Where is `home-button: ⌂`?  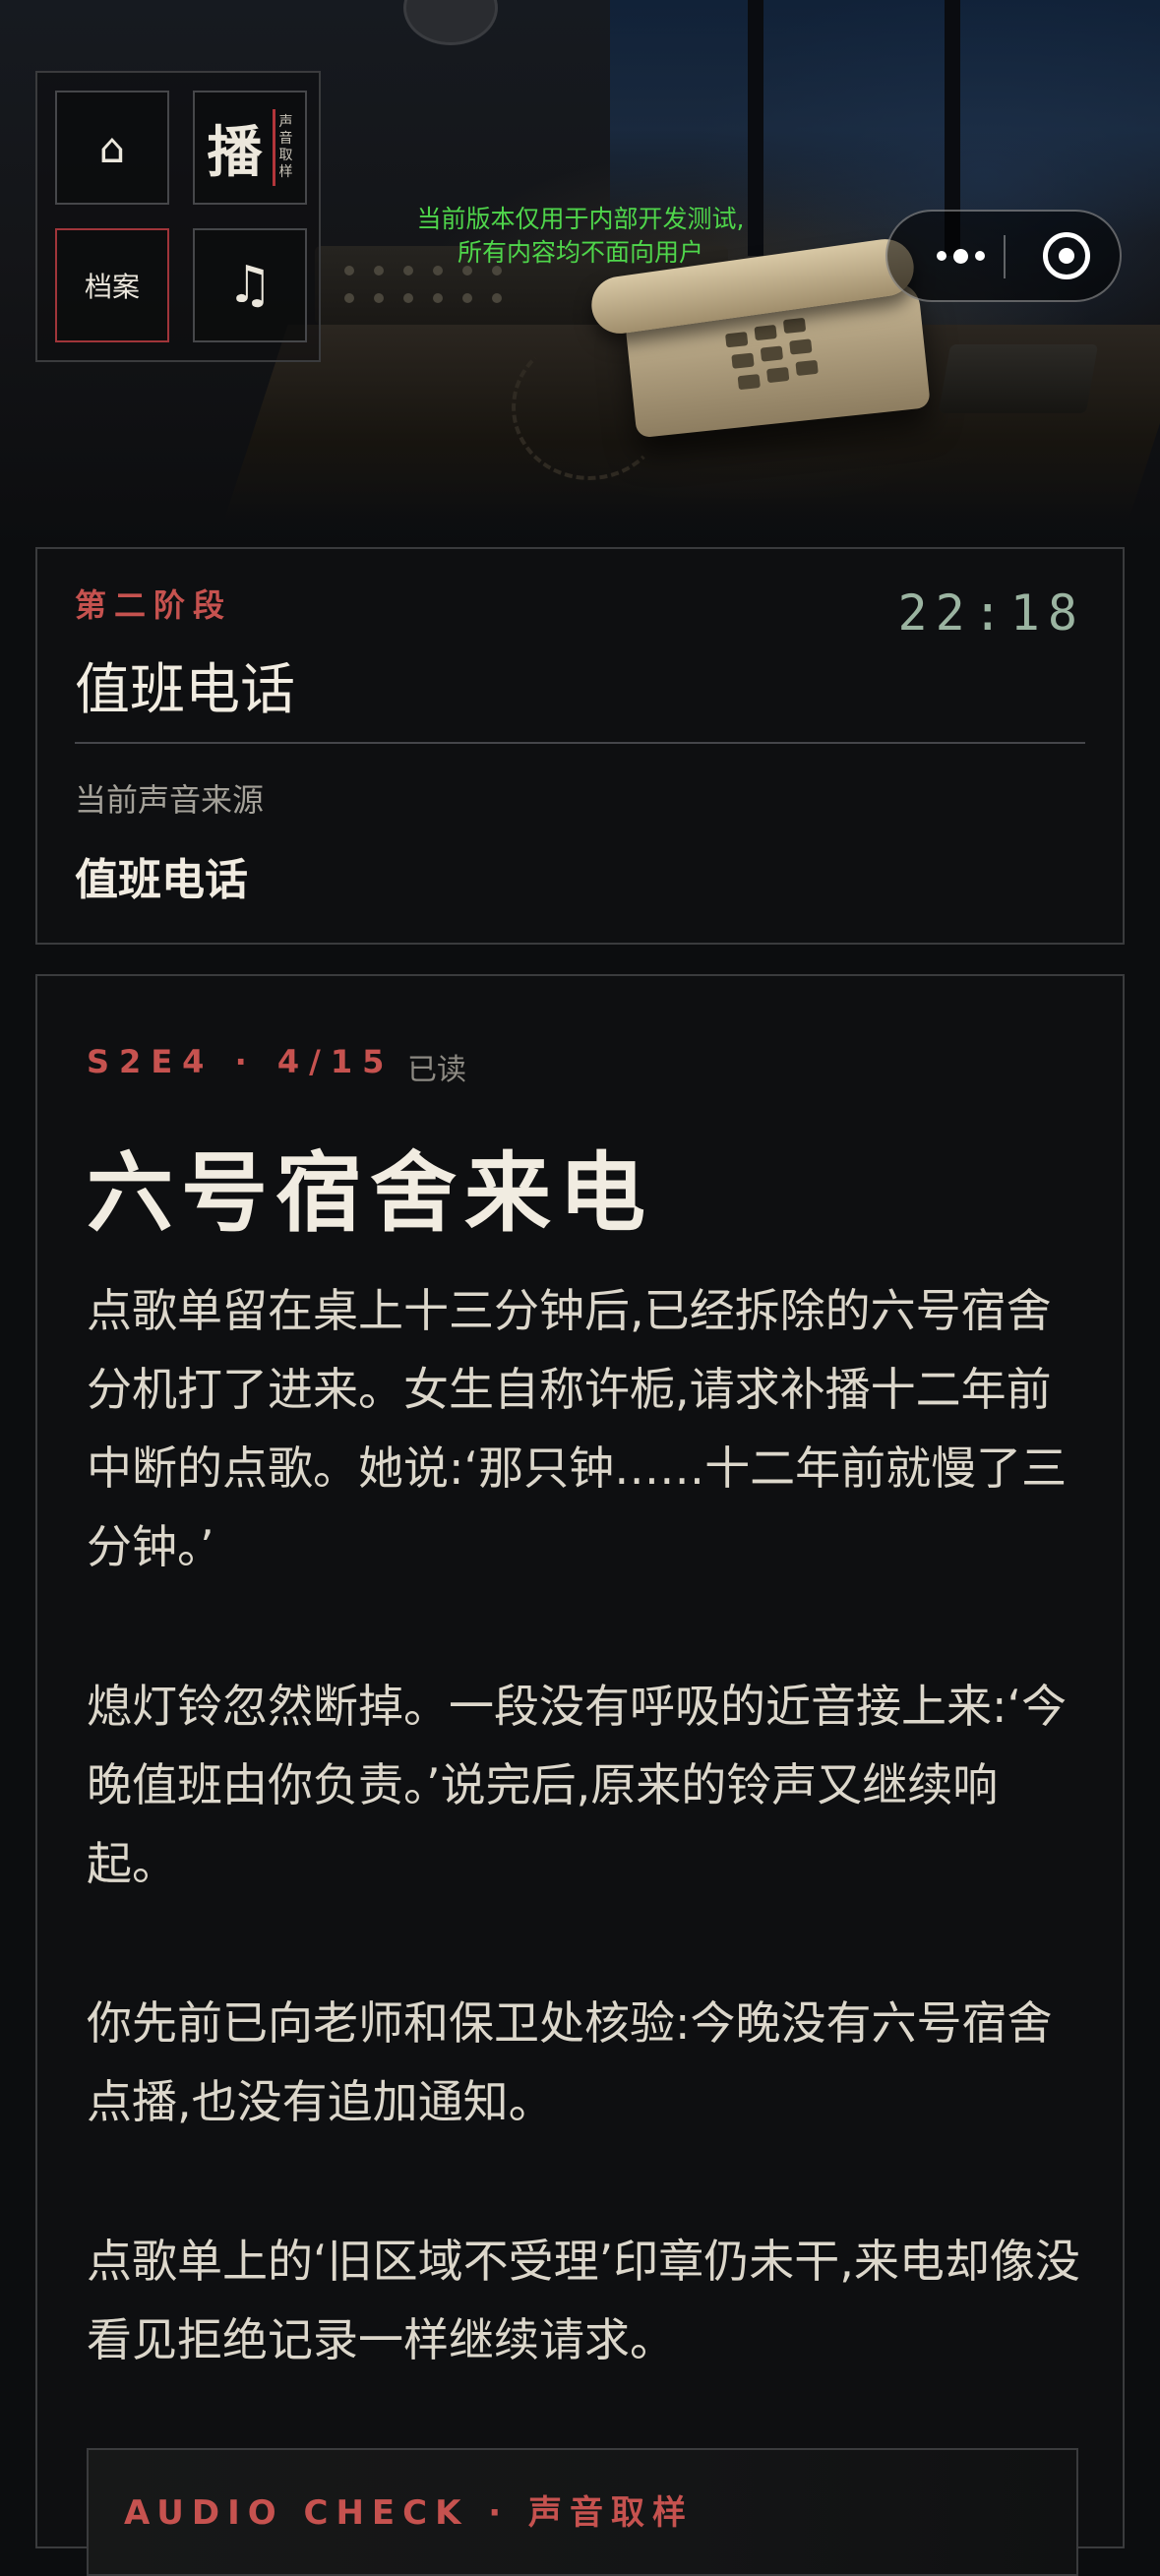
home-button: ⌂ is located at coordinates (112, 148).